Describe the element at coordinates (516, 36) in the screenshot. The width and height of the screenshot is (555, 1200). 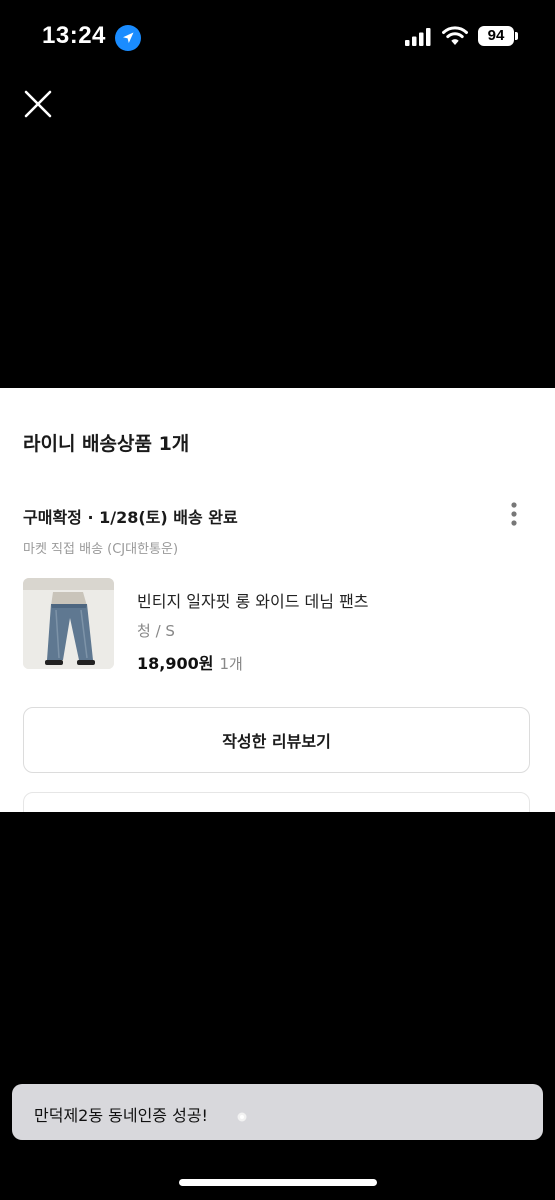
I see `battery-tip` at that location.